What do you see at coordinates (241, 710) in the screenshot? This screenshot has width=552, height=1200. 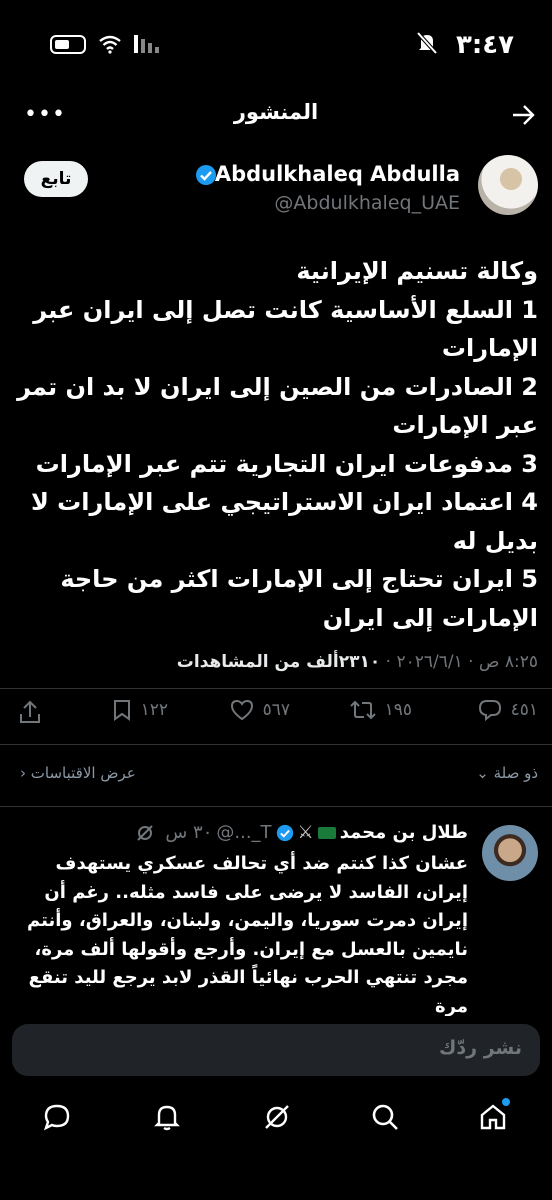 I see `heart-icon` at bounding box center [241, 710].